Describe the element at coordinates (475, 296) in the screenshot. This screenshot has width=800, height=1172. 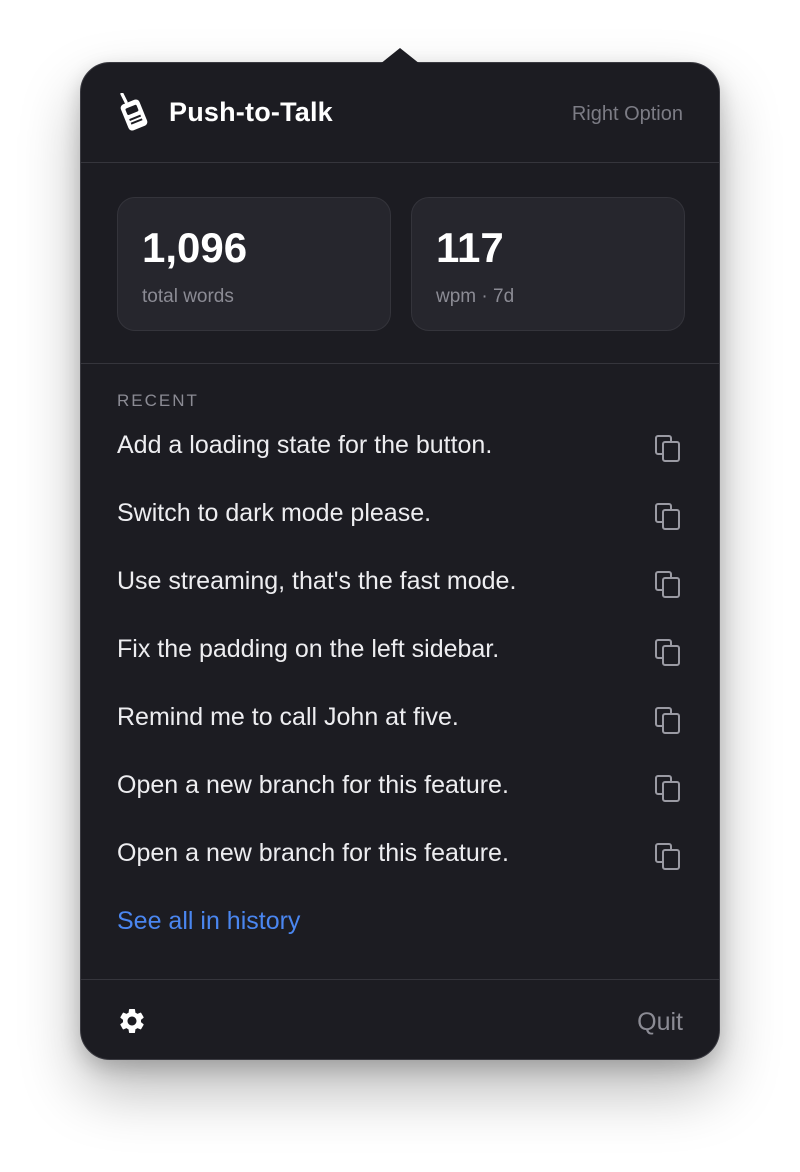
I see `stat-label: wpm · 7d` at that location.